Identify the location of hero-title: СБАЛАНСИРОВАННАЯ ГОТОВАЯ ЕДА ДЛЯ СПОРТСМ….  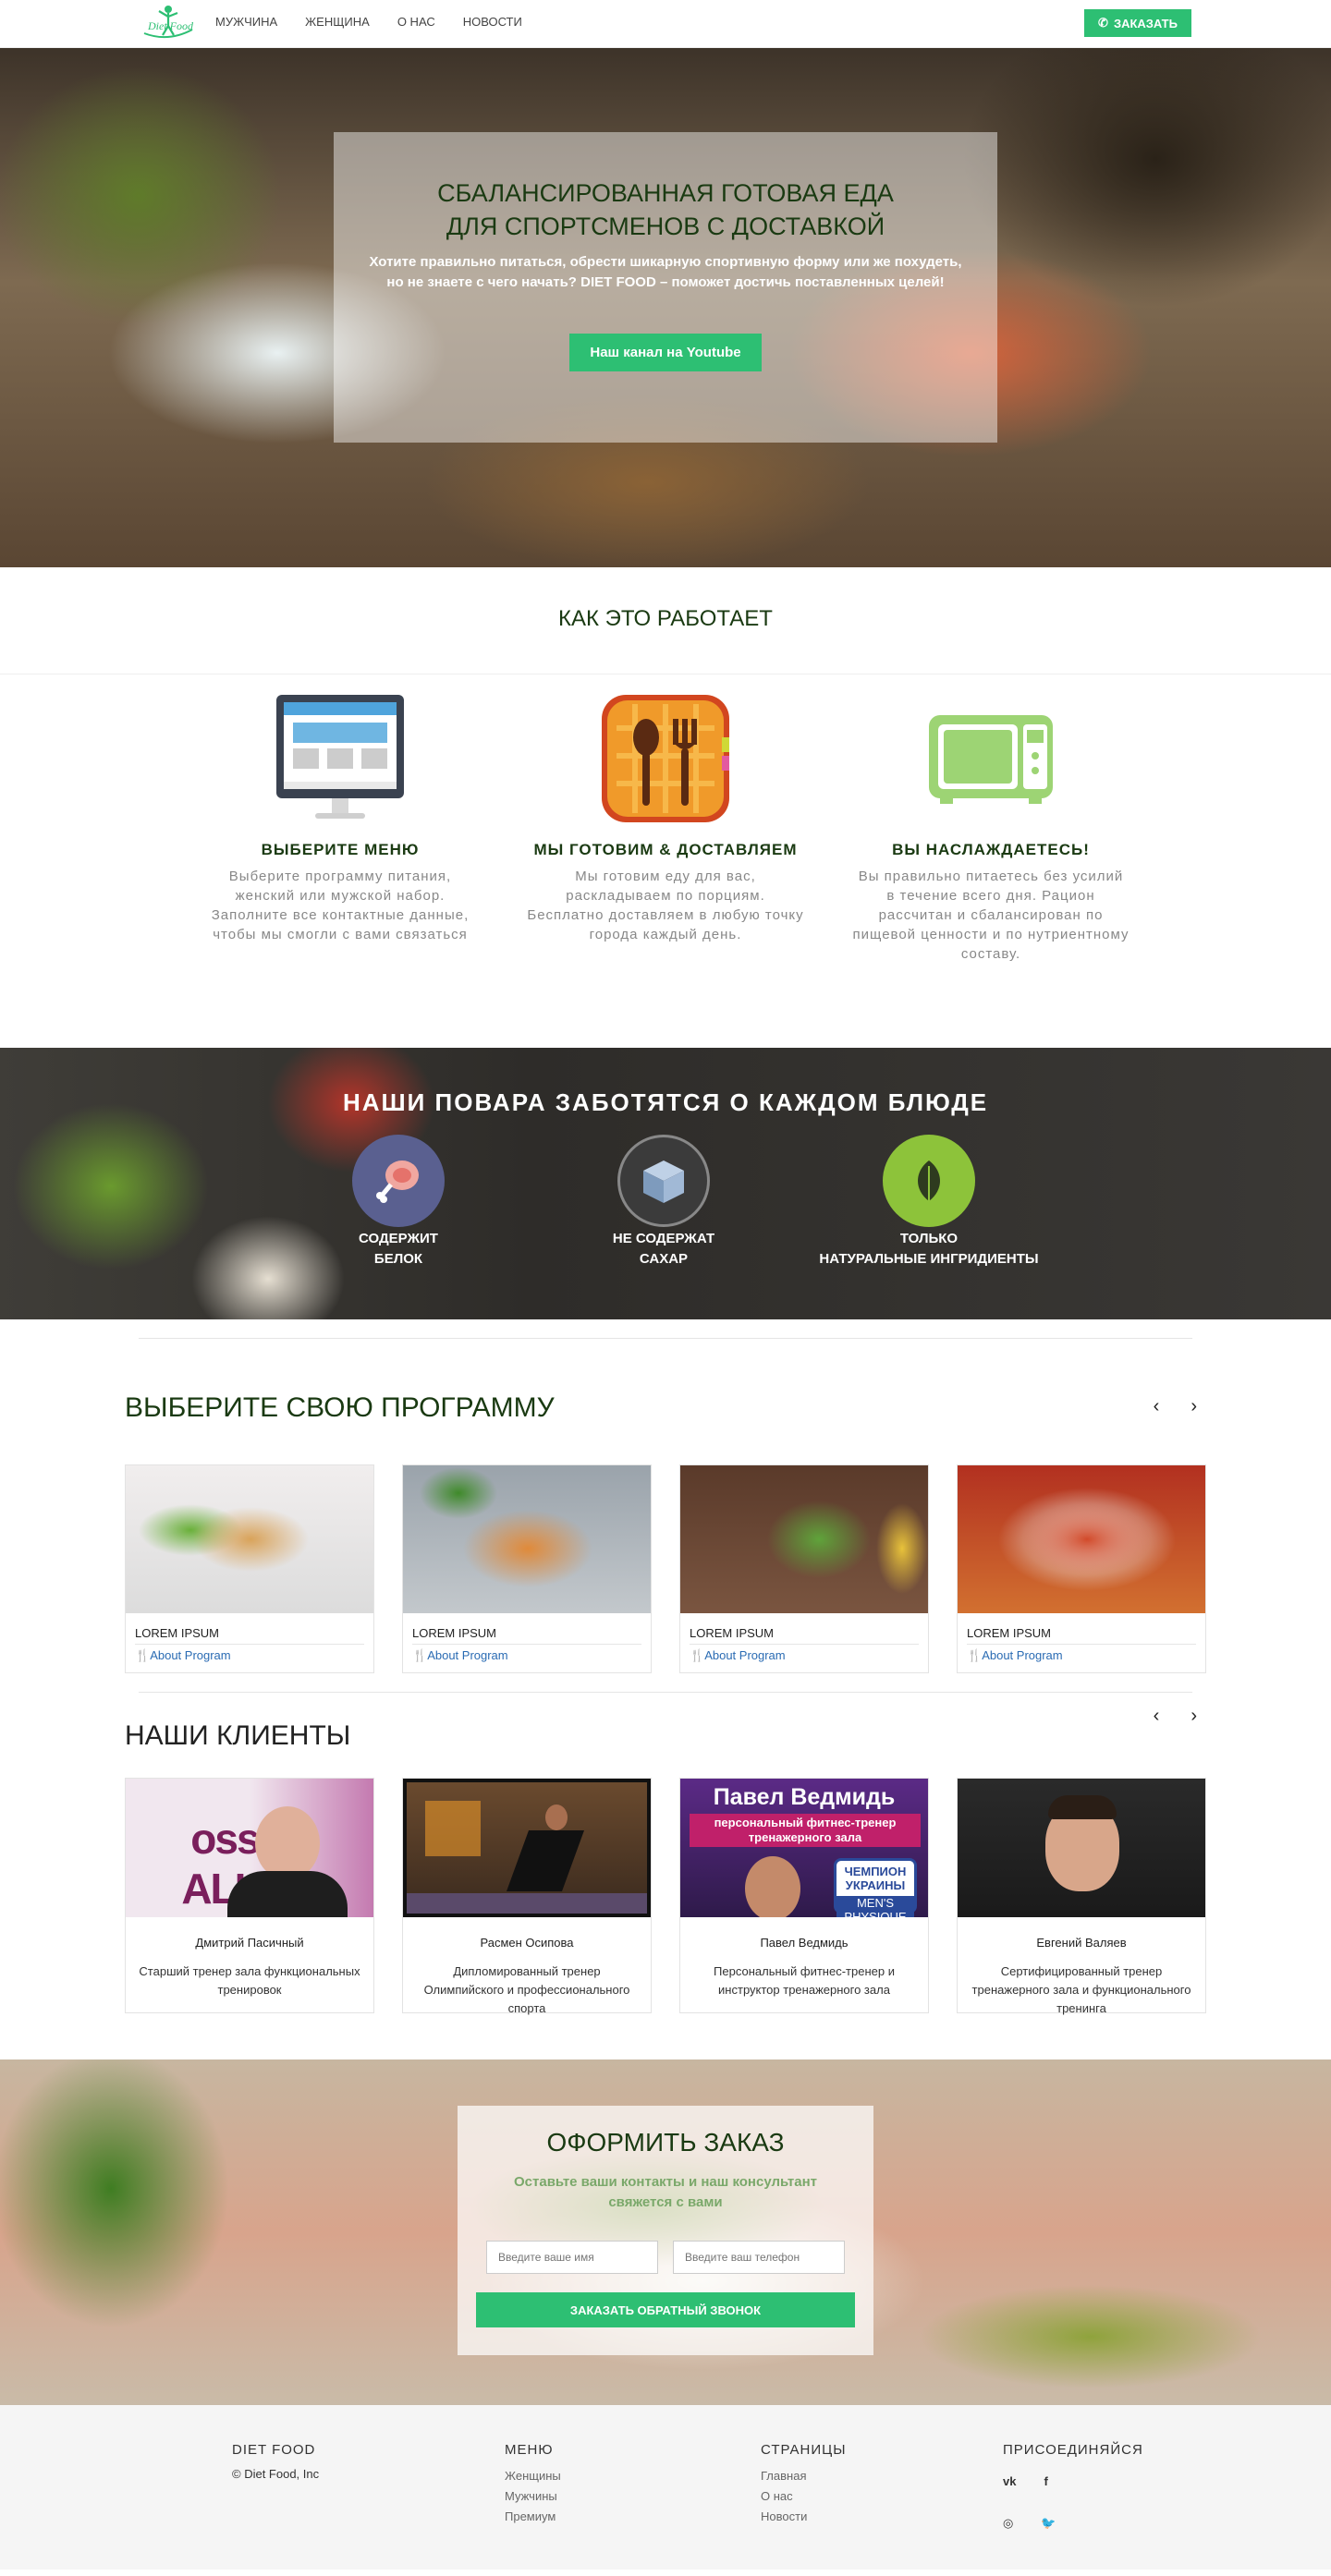
(665, 209).